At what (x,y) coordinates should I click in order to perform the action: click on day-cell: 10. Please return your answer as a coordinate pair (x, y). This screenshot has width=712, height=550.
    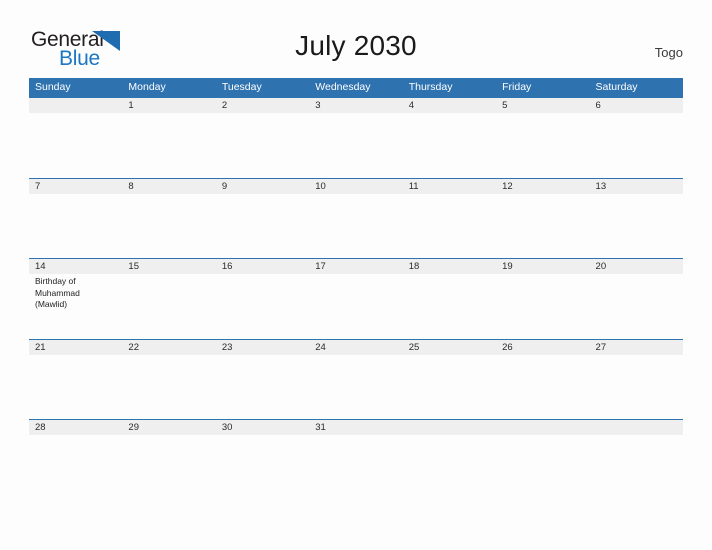
    Looking at the image, I should click on (355, 219).